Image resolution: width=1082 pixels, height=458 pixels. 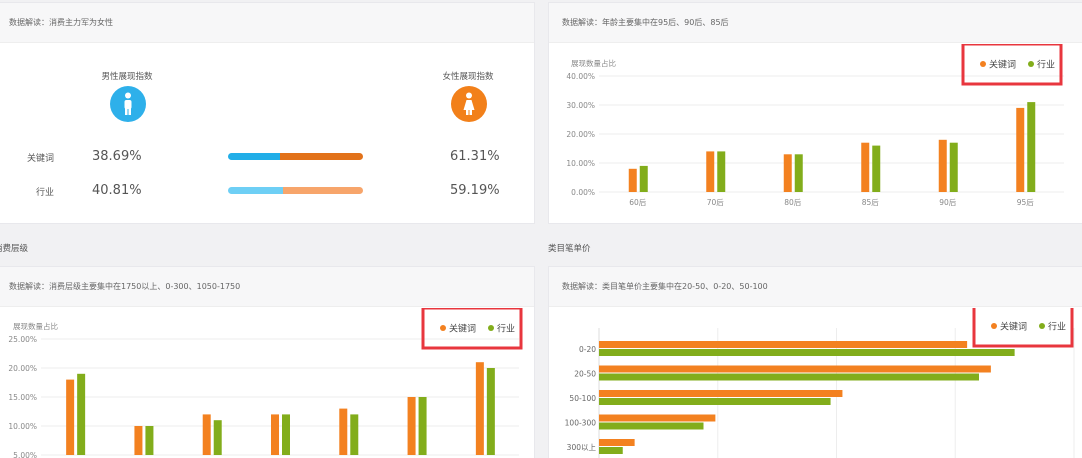 I want to click on male-industry-pct: 40.81%, so click(x=117, y=190).